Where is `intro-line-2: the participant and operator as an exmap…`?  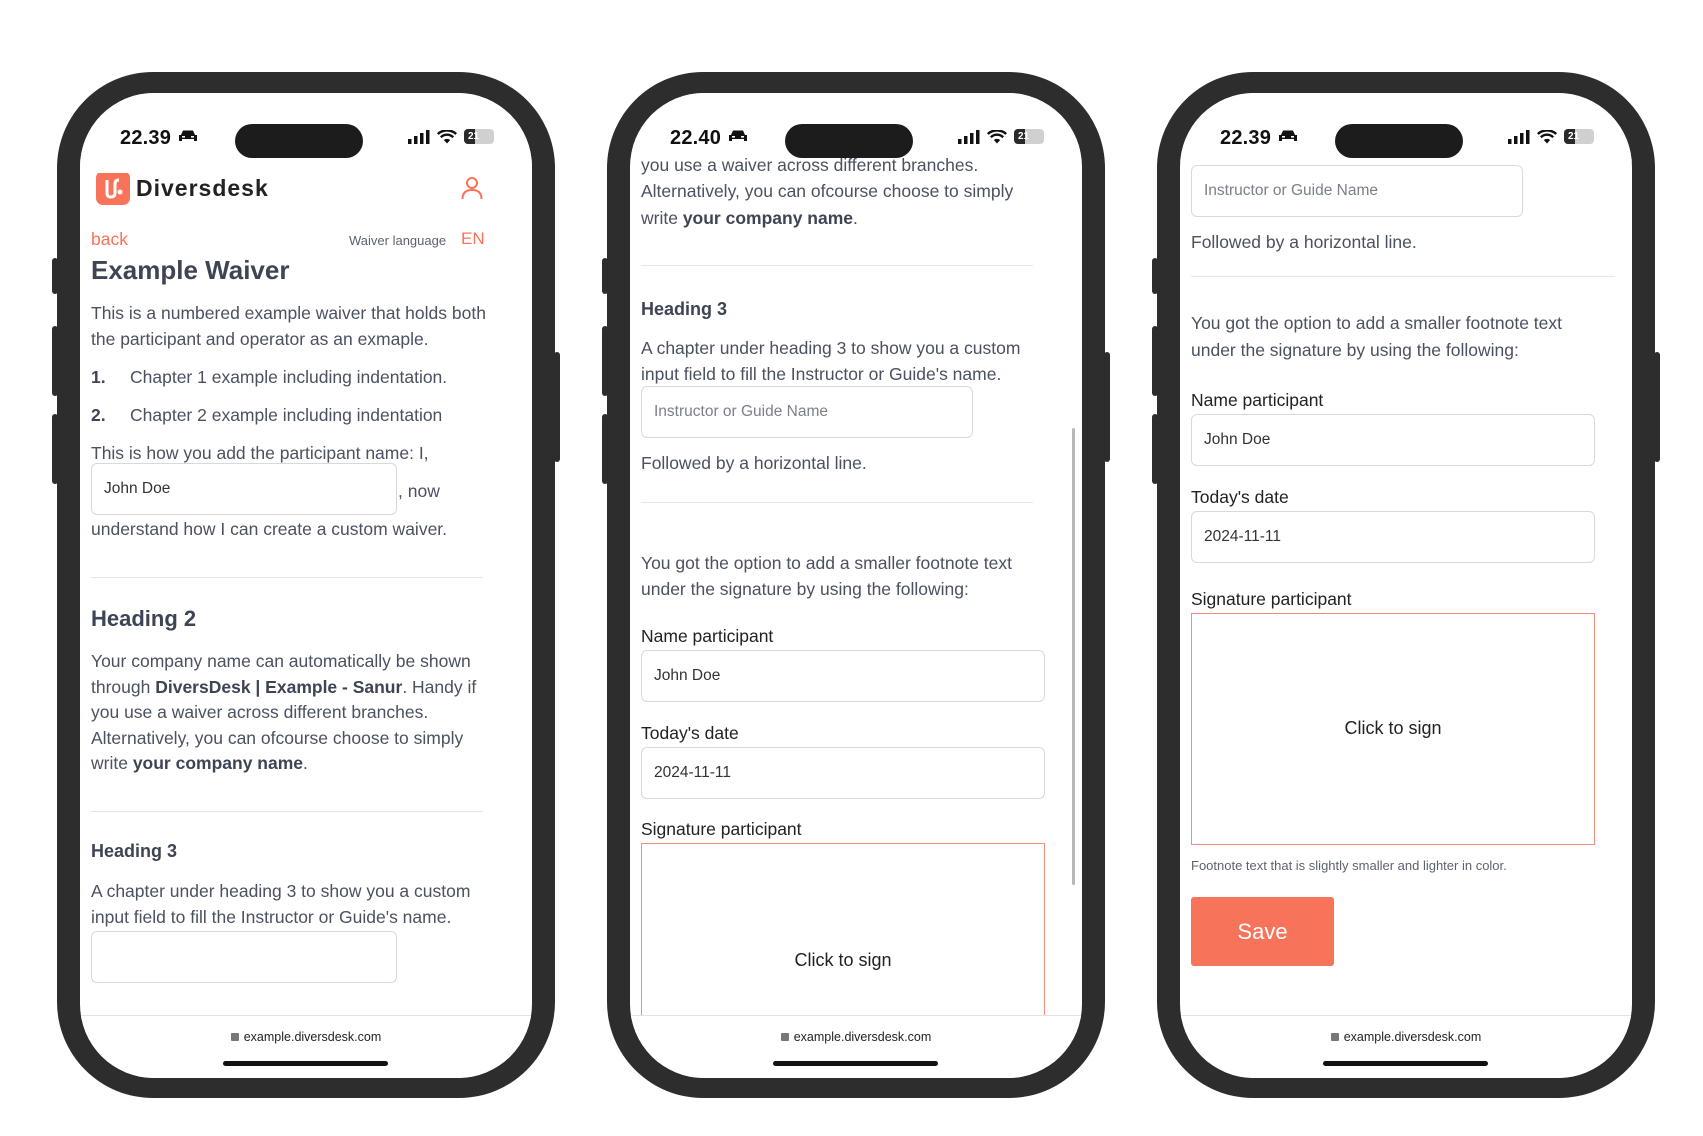
intro-line-2: the participant and operator as an exmap… is located at coordinates (260, 339).